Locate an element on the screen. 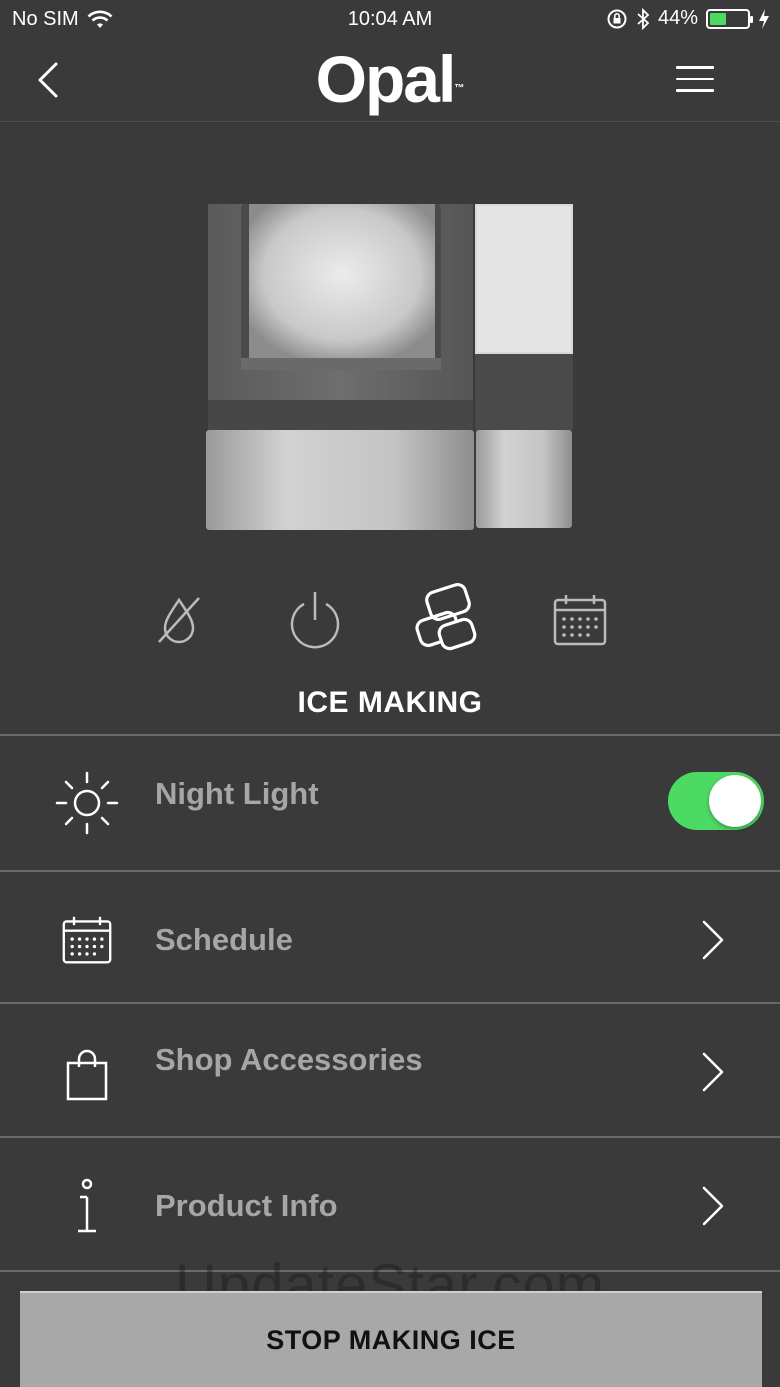 The image size is (780, 1387). drain-icon is located at coordinates (179, 620).